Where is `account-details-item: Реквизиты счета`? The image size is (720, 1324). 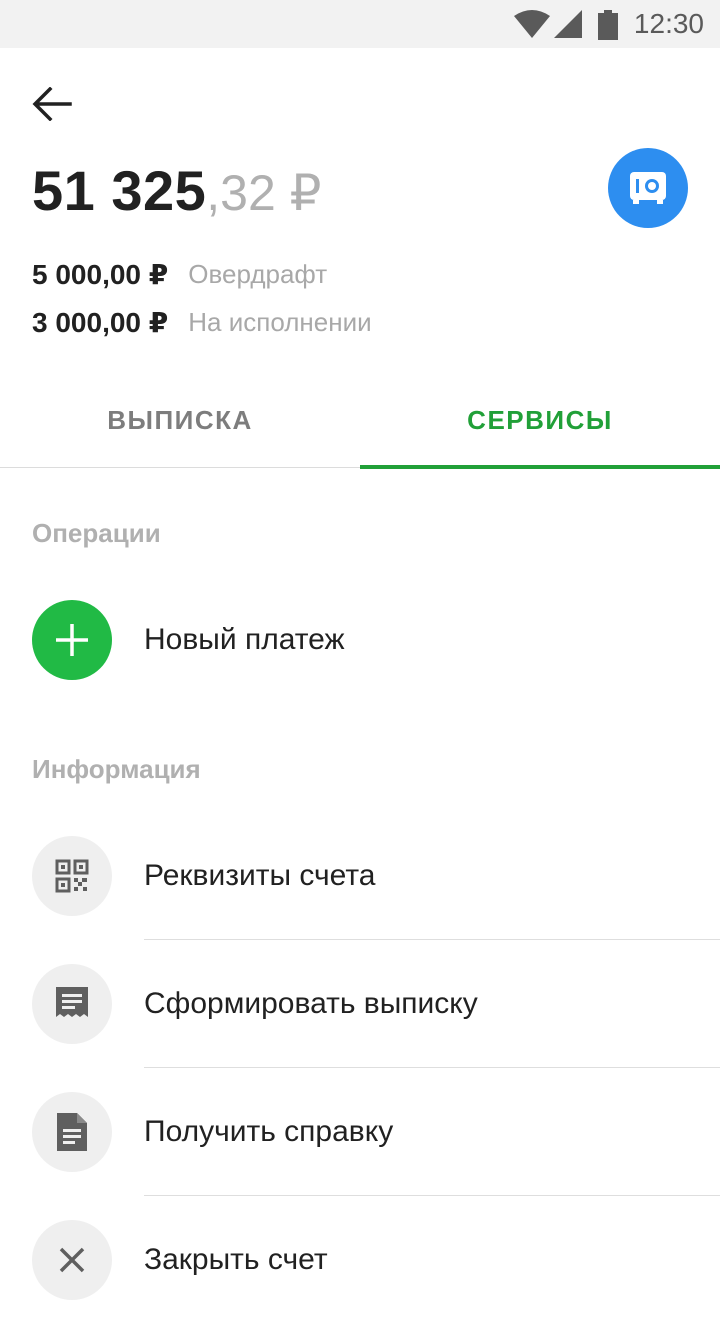
account-details-item: Реквизиты счета is located at coordinates (360, 876).